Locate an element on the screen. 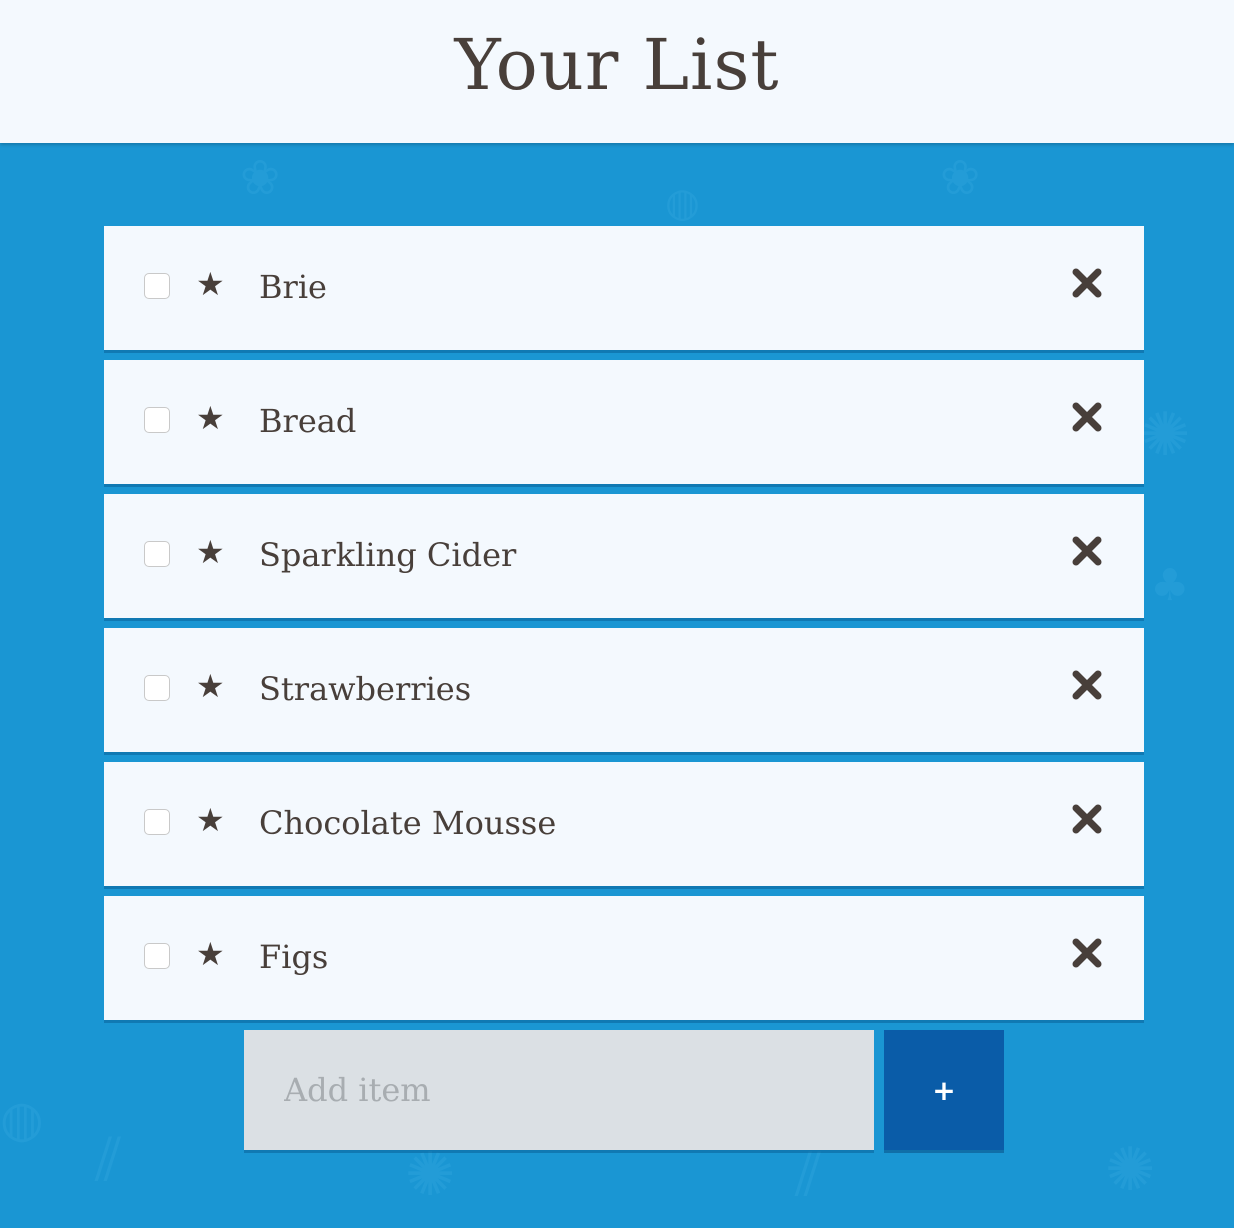 The width and height of the screenshot is (1234, 1228). list-item: ★ Figs is located at coordinates (624, 958).